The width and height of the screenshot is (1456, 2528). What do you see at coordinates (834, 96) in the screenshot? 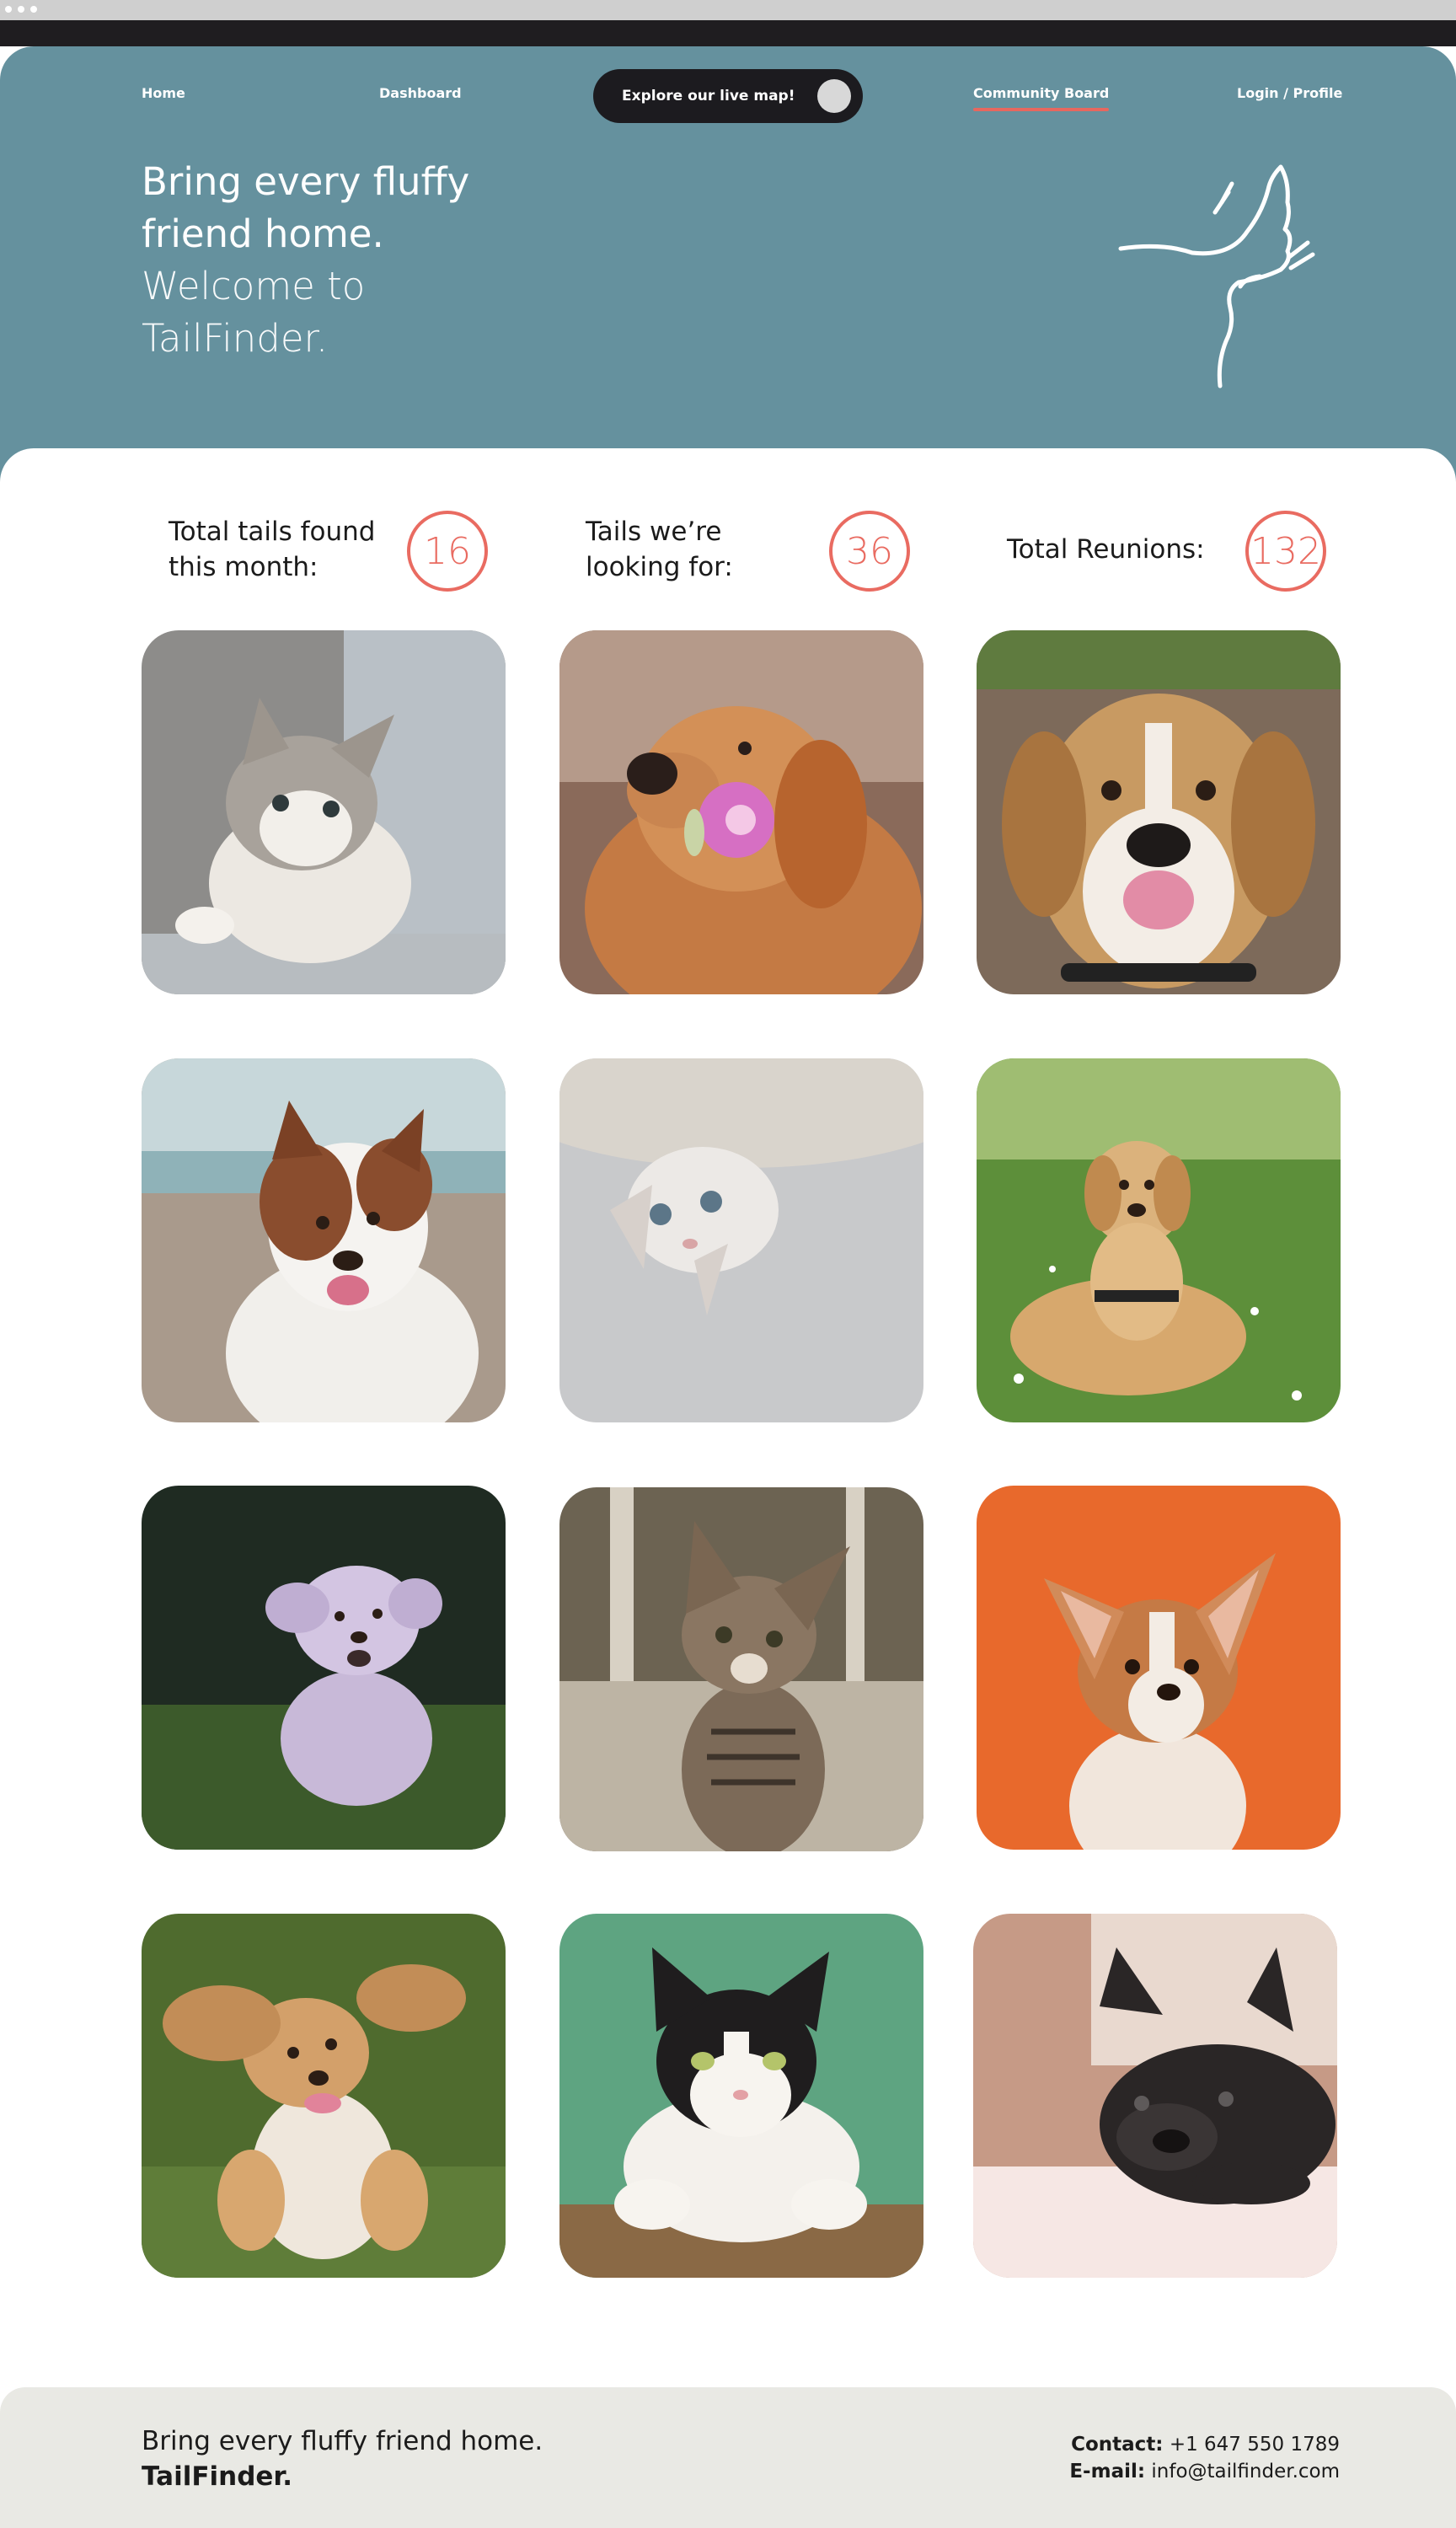
I see `toggle-knob` at bounding box center [834, 96].